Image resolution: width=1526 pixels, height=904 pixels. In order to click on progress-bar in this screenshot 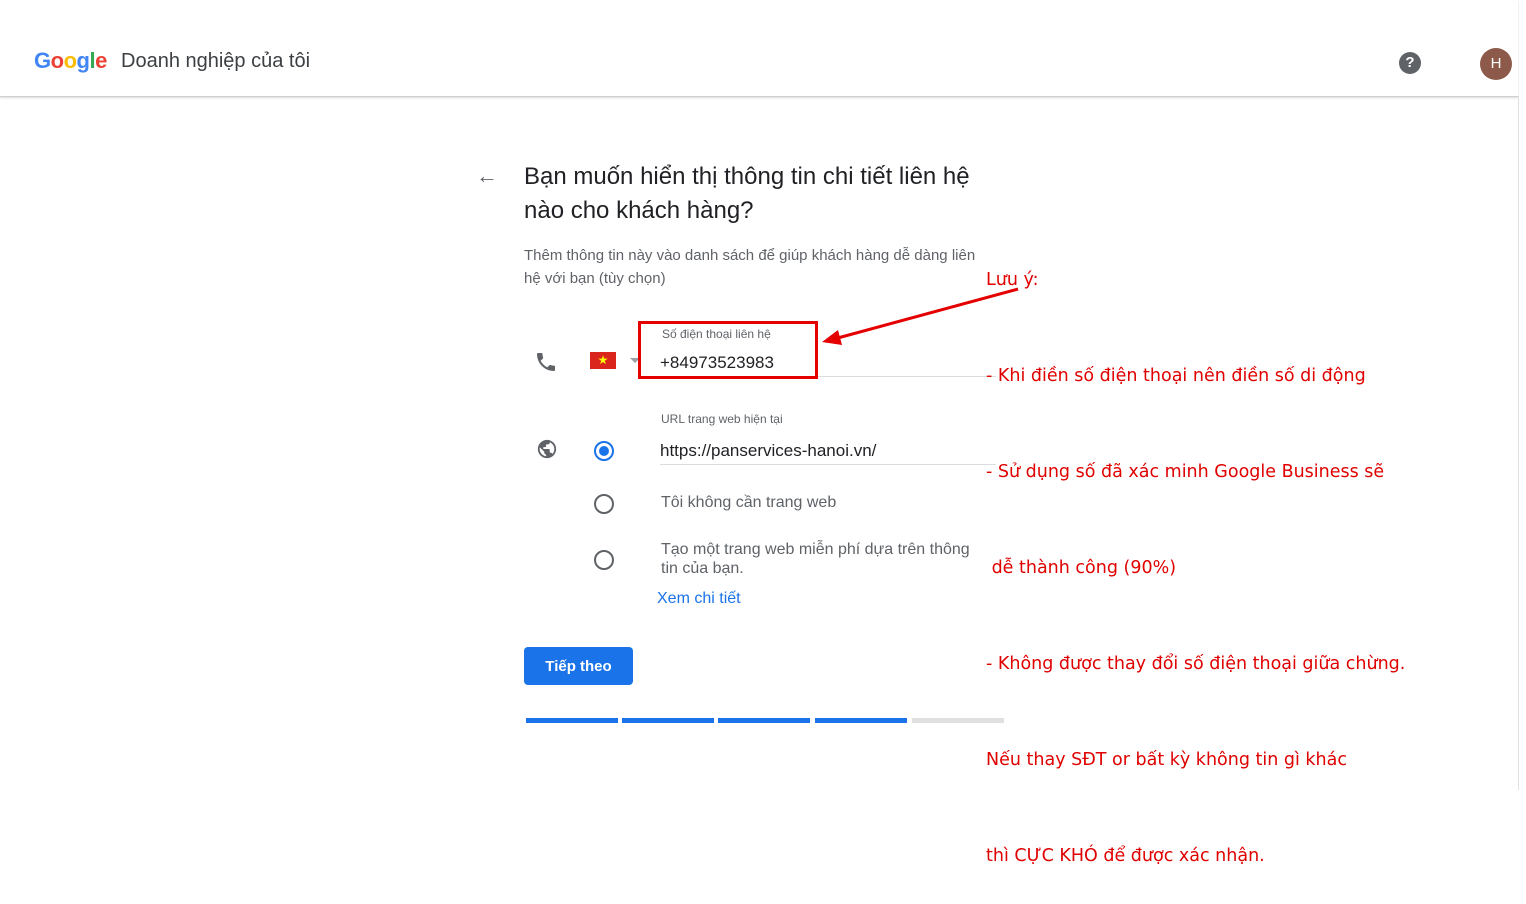, I will do `click(765, 720)`.